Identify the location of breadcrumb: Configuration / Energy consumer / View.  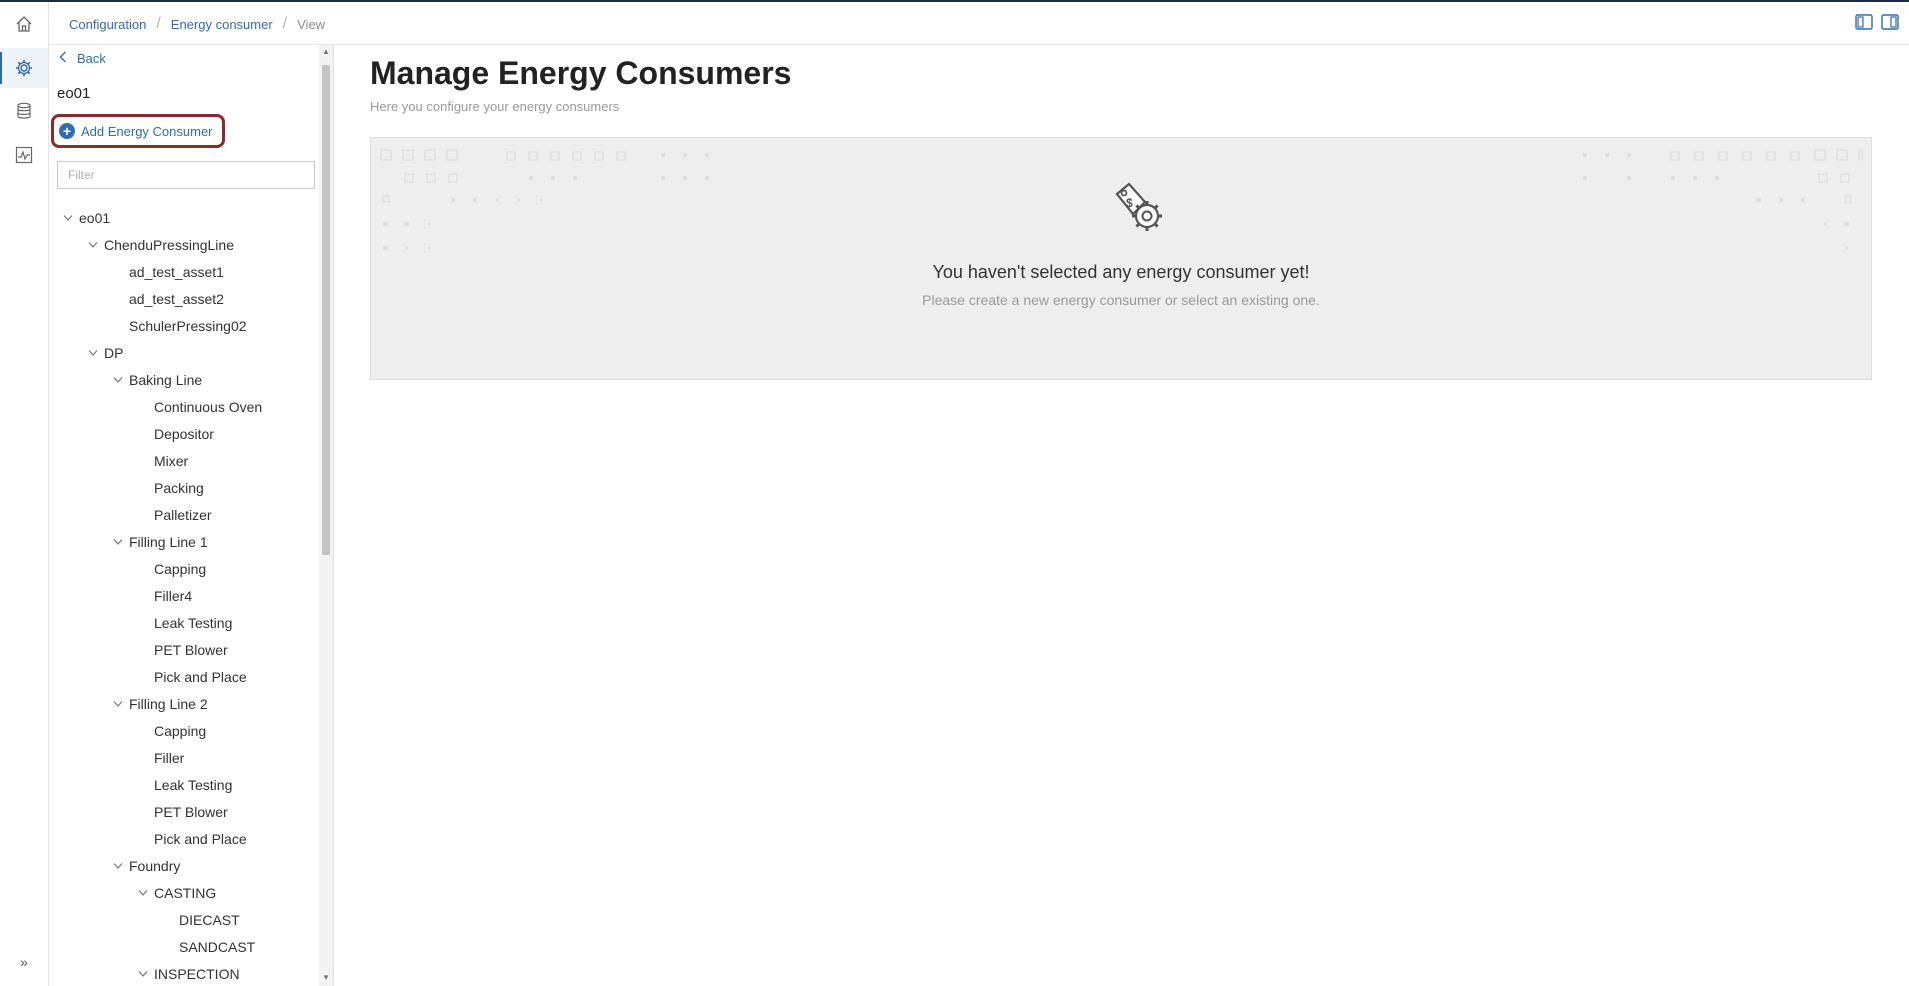
(197, 24).